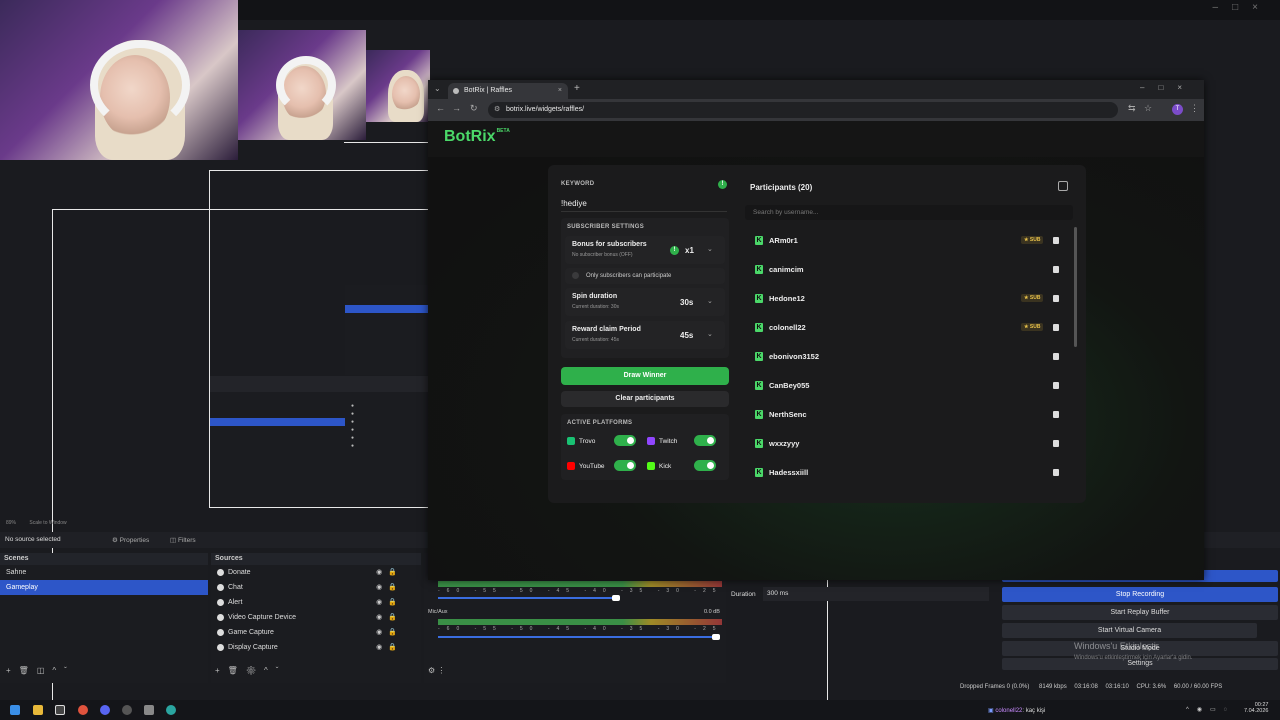  What do you see at coordinates (645, 276) in the screenshot?
I see `only-subs-row: Only subscribers can participate` at bounding box center [645, 276].